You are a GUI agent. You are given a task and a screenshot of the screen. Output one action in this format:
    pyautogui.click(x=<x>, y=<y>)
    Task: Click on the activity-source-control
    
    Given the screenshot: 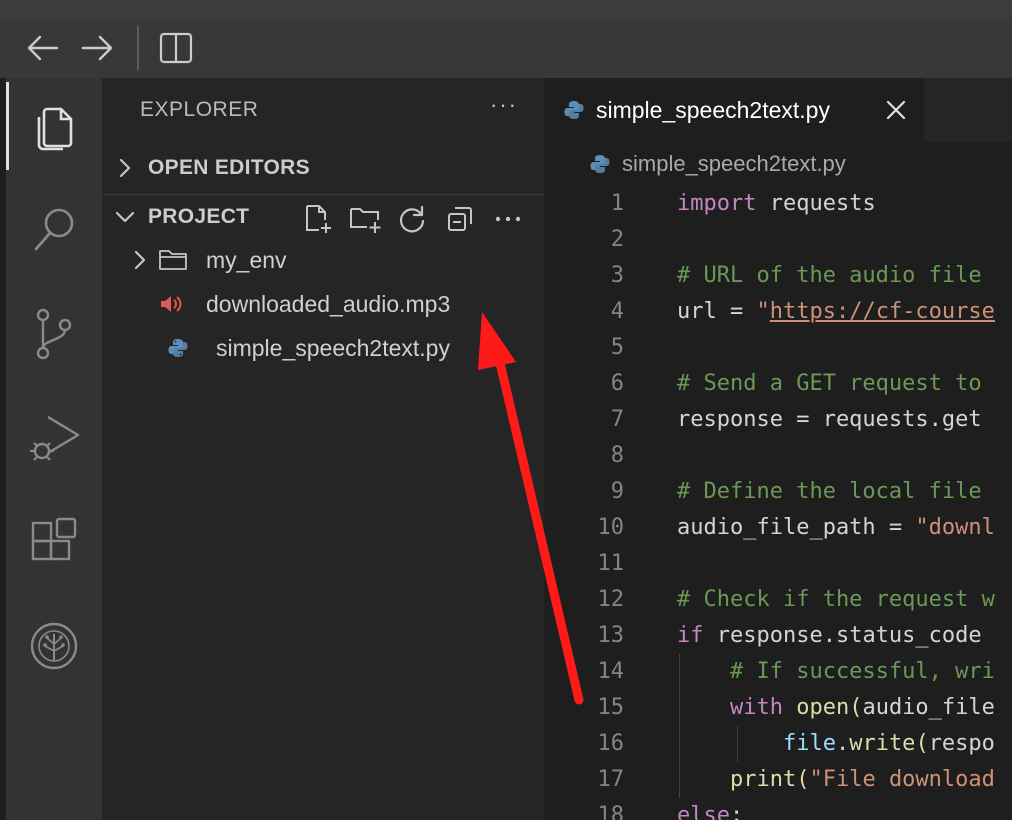 What is the action you would take?
    pyautogui.click(x=54, y=334)
    